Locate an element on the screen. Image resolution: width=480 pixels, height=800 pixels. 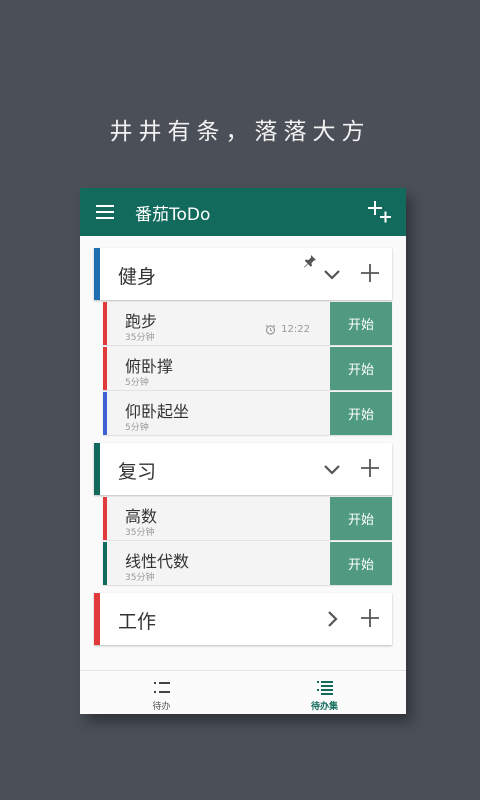
group-title: 健身 is located at coordinates (137, 277).